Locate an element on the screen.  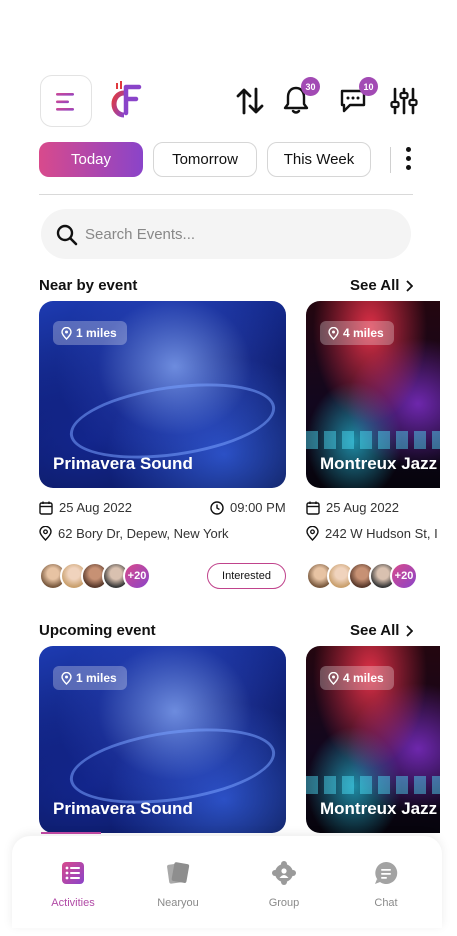
event-address: 62 Bory Dr, Depew, New York is located at coordinates (134, 533).